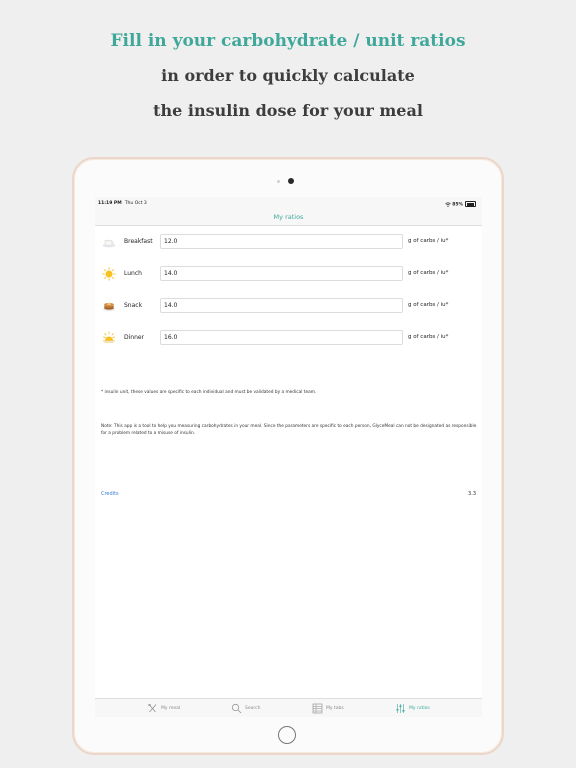 Image resolution: width=576 pixels, height=768 pixels. I want to click on tab-my-ratios: My ratios, so click(412, 708).